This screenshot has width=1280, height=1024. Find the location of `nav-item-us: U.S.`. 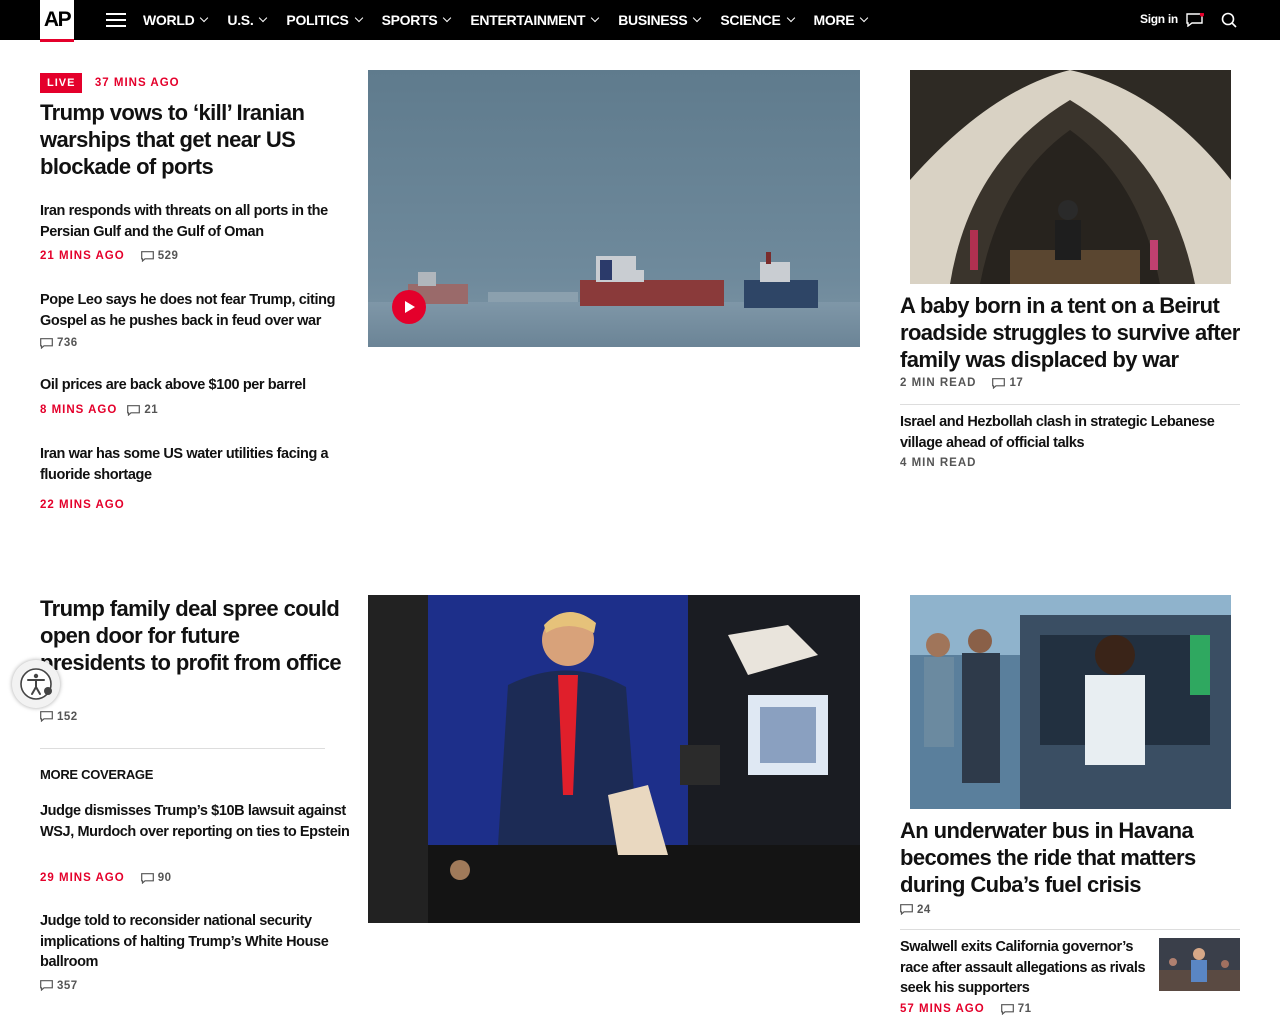

nav-item-us: U.S. is located at coordinates (247, 20).